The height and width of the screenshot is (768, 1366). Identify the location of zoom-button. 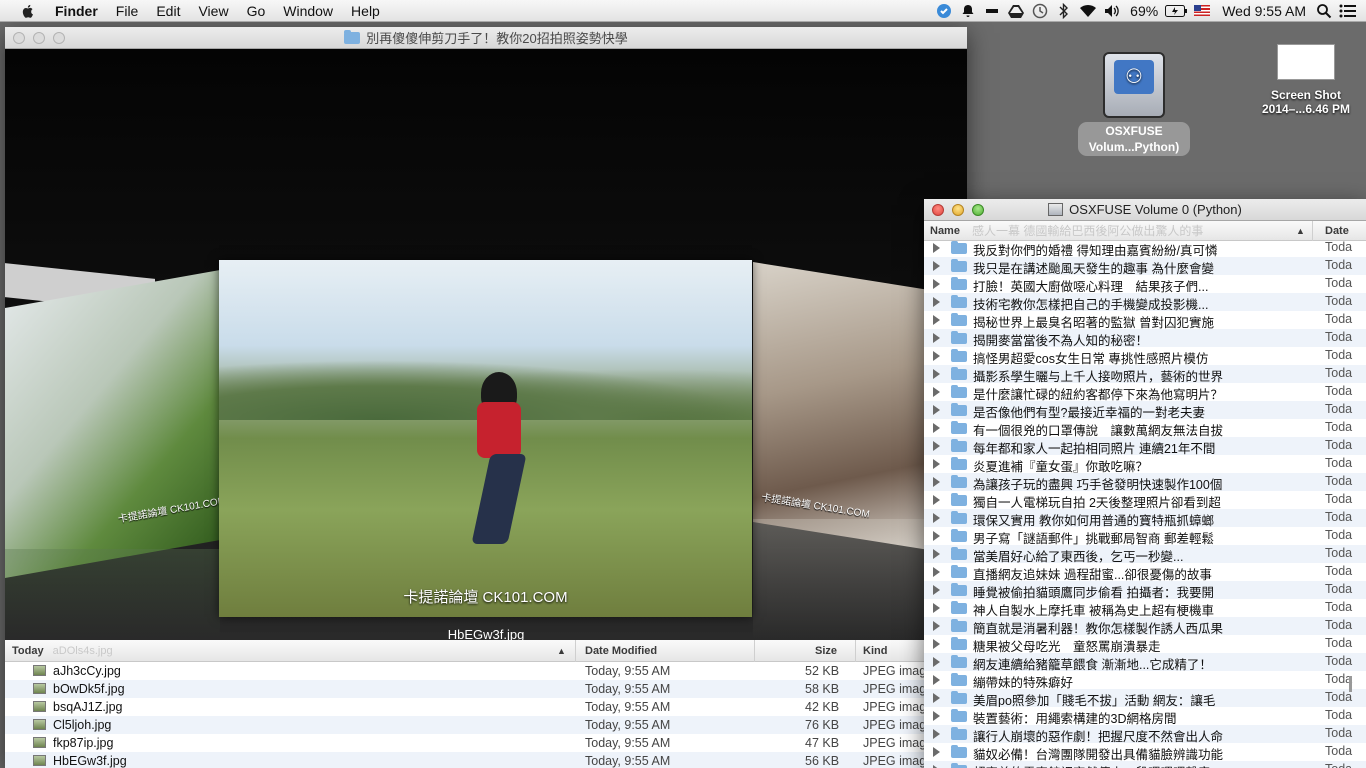
(59, 37).